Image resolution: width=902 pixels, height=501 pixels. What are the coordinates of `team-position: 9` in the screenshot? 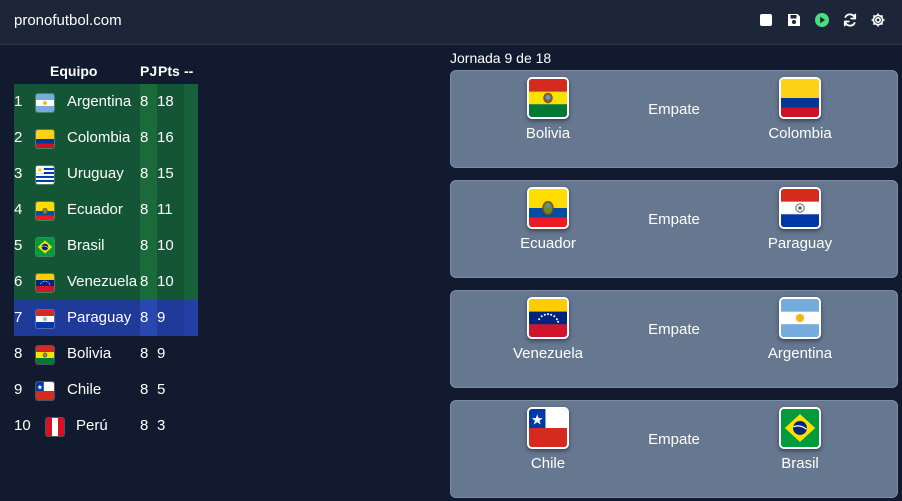 It's located at (18, 389).